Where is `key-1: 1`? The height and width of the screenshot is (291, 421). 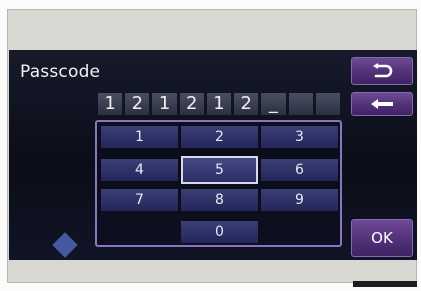 key-1: 1 is located at coordinates (139, 137).